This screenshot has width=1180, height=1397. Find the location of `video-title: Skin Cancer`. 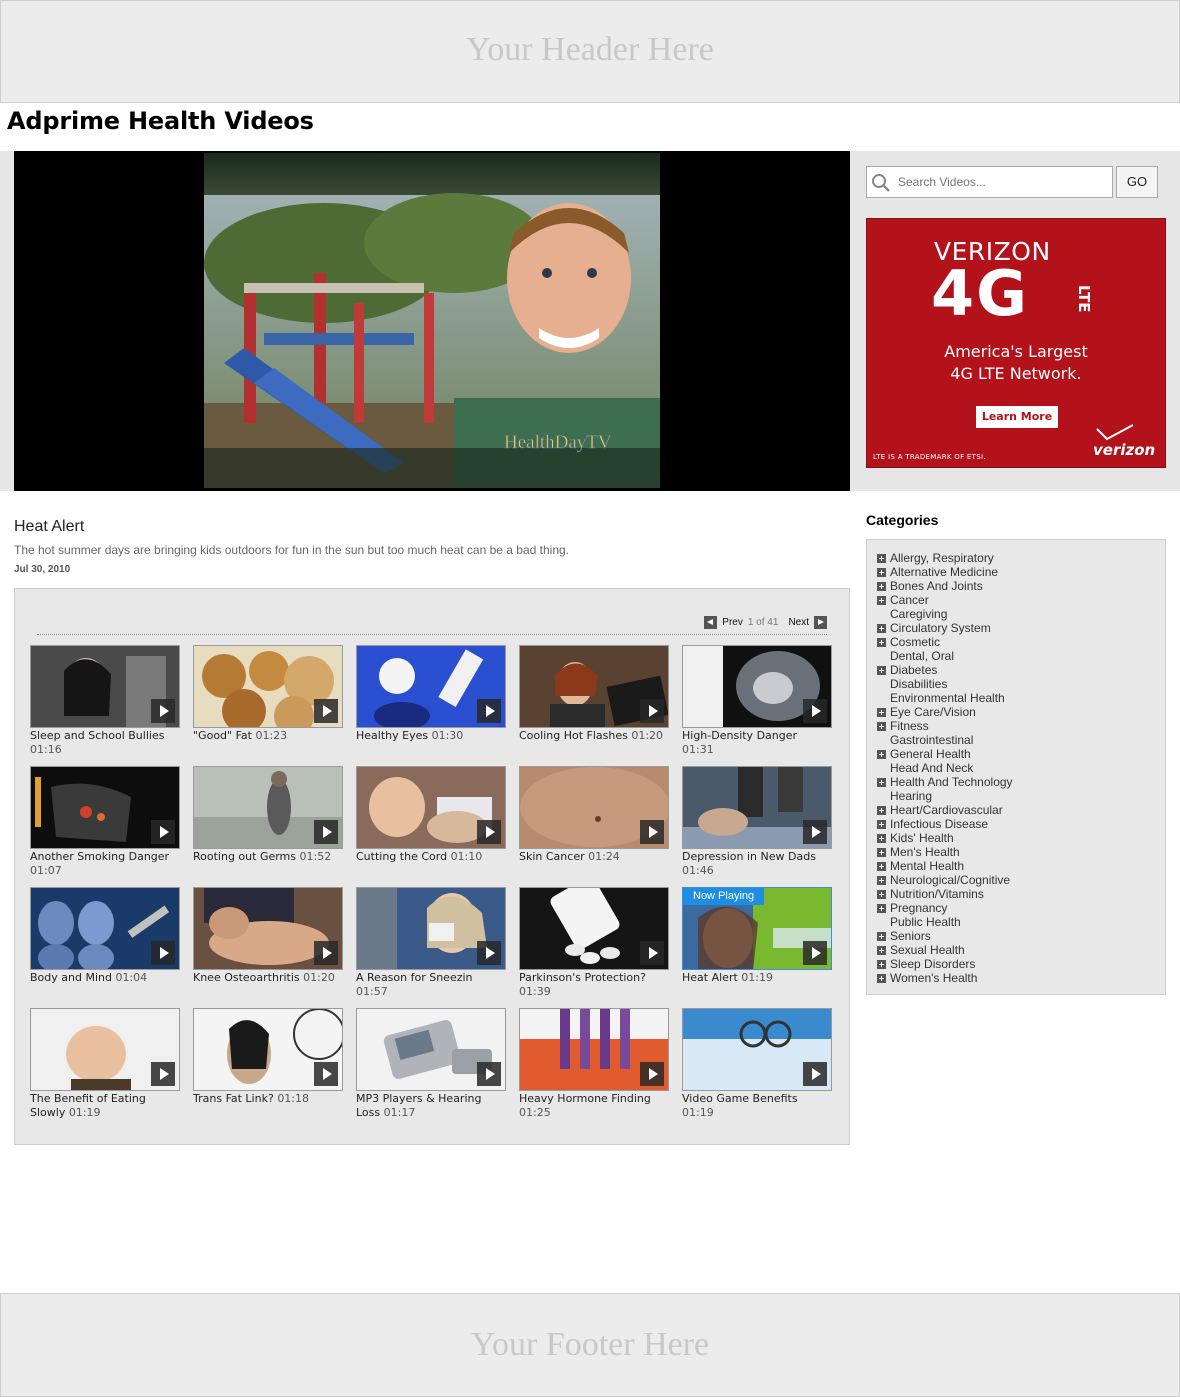

video-title: Skin Cancer is located at coordinates (552, 856).